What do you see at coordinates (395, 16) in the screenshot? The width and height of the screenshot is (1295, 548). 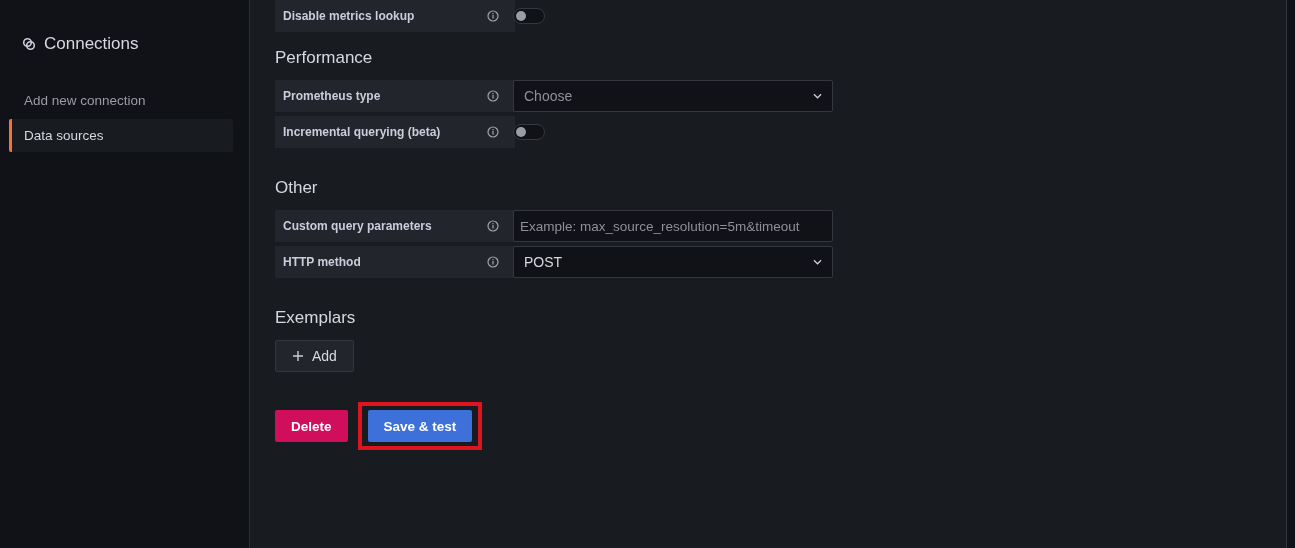 I see `field-label: Disable metrics lookup` at bounding box center [395, 16].